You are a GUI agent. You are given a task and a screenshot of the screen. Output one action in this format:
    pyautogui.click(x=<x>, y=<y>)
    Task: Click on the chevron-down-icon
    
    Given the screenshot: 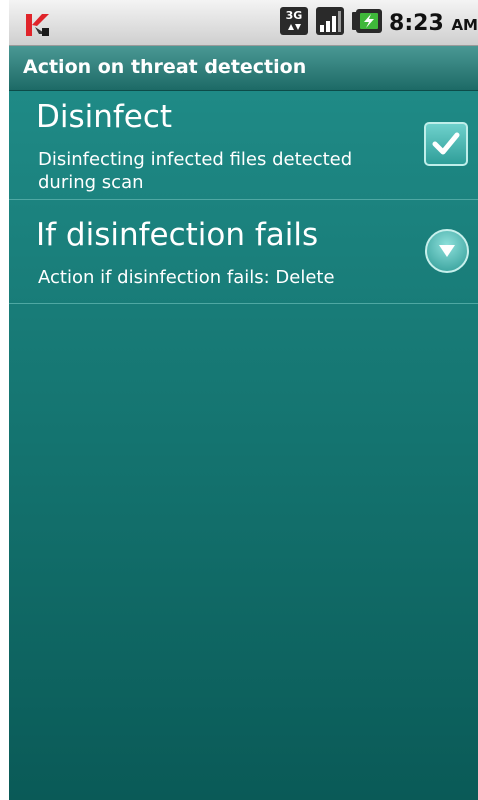 What is the action you would take?
    pyautogui.click(x=447, y=251)
    